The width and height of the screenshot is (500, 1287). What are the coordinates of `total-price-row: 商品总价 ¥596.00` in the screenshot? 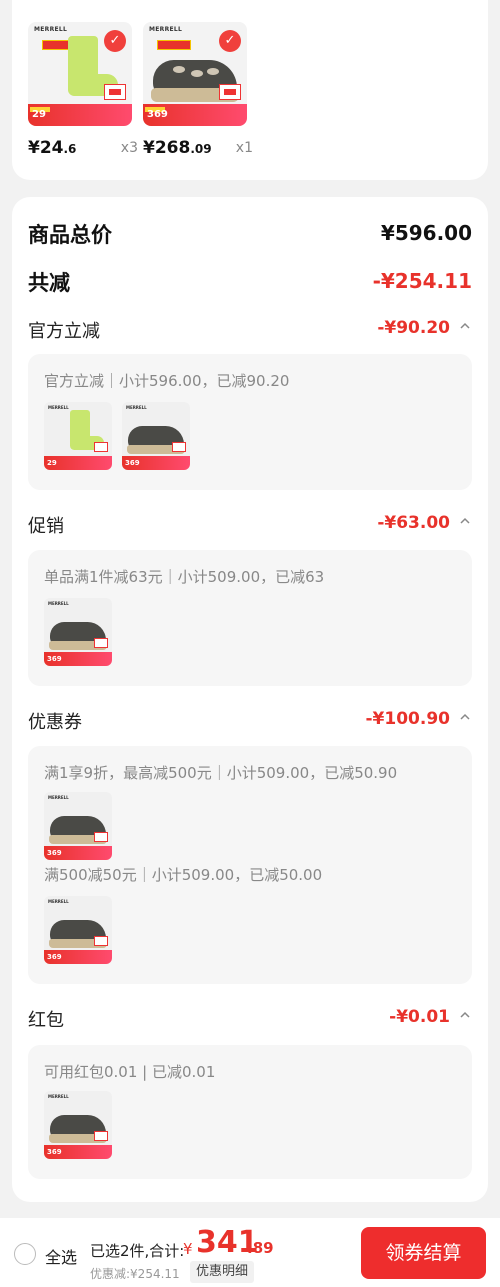 It's located at (250, 234).